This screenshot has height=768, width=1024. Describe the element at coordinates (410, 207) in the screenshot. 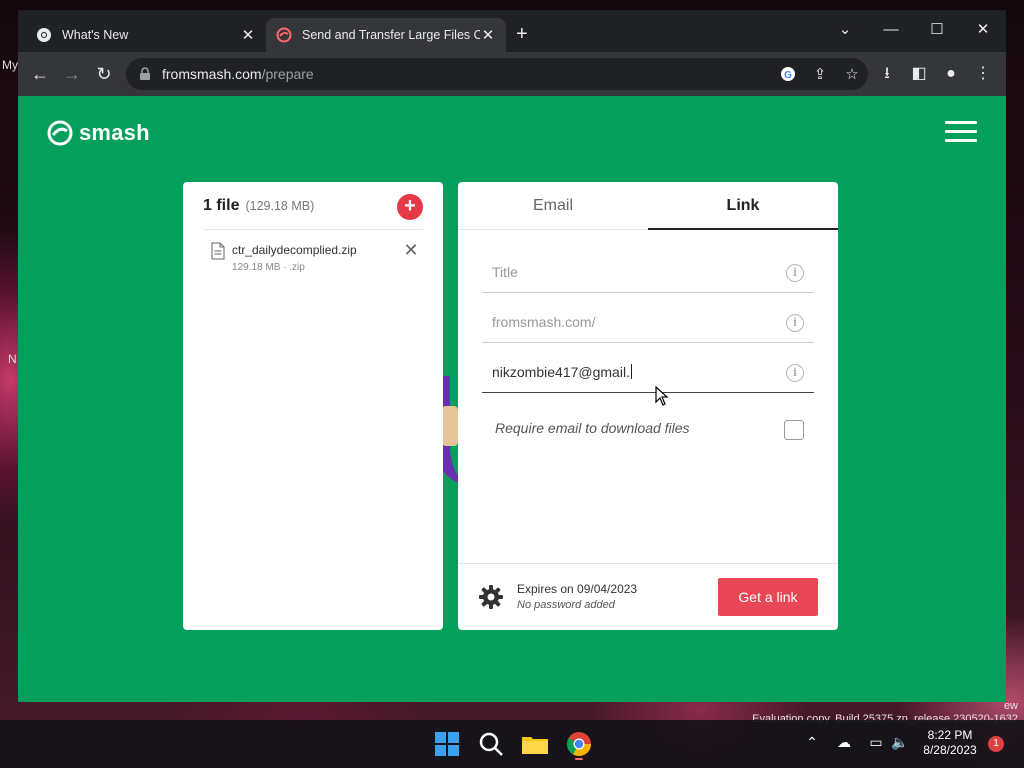

I see `add-files-button: +` at that location.